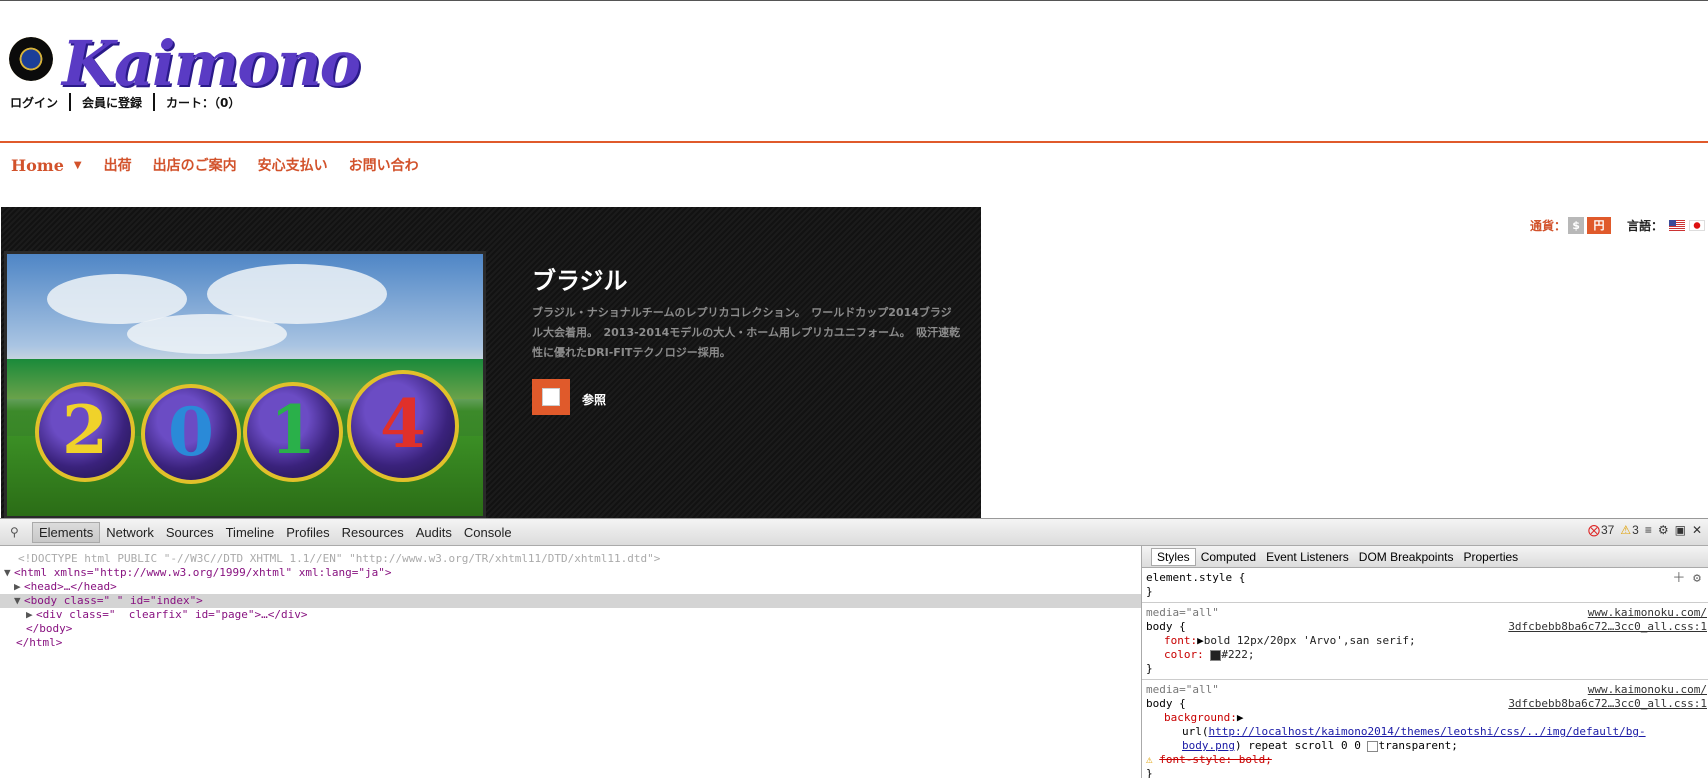  What do you see at coordinates (1173, 556) in the screenshot?
I see `tab-styles: Styles` at bounding box center [1173, 556].